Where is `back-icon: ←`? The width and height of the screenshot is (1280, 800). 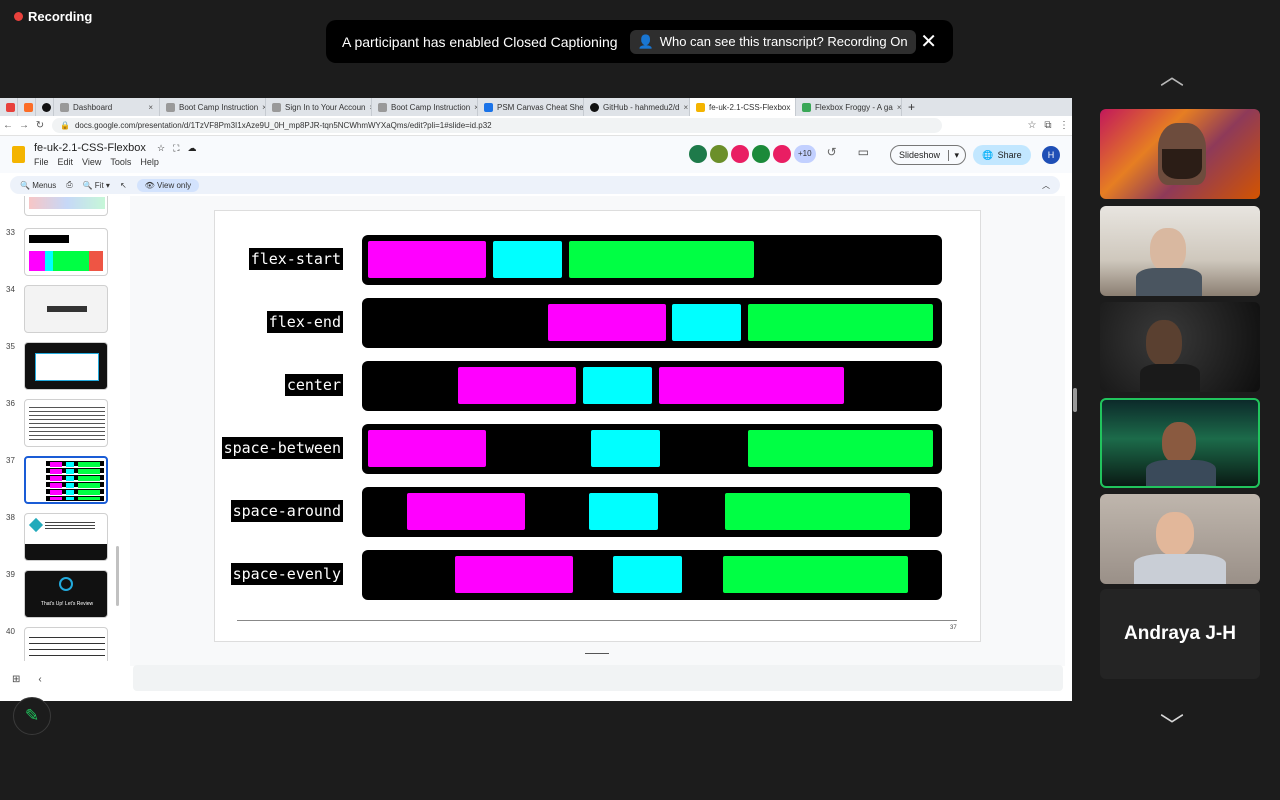 back-icon: ← is located at coordinates (8, 125).